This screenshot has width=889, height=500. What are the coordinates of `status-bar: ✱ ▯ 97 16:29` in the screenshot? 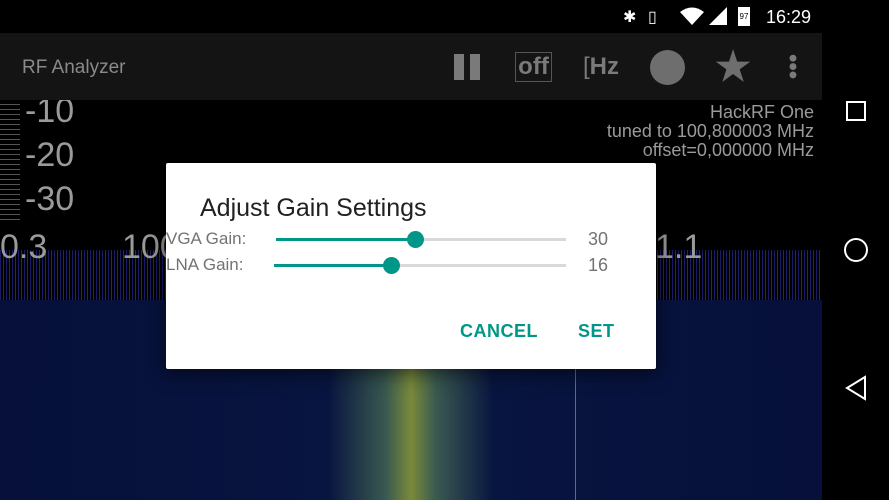 It's located at (444, 16).